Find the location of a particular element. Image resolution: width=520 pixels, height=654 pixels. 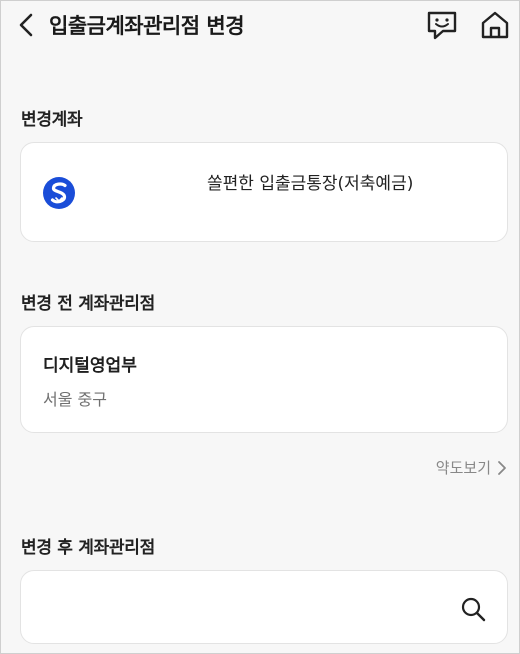

account-name: 쏠편한 입출금통장(저축예금) is located at coordinates (310, 184).